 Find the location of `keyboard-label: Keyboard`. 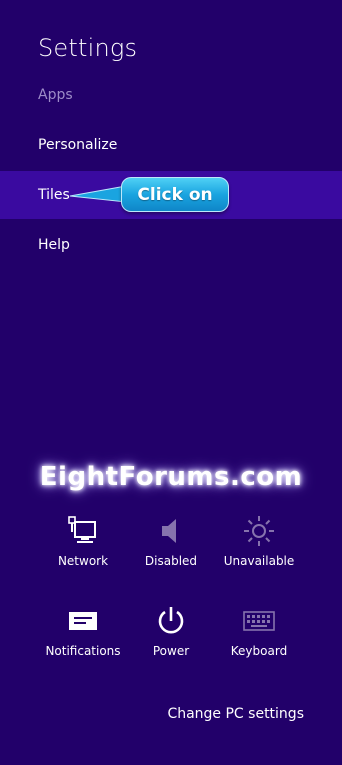

keyboard-label: Keyboard is located at coordinates (259, 651).